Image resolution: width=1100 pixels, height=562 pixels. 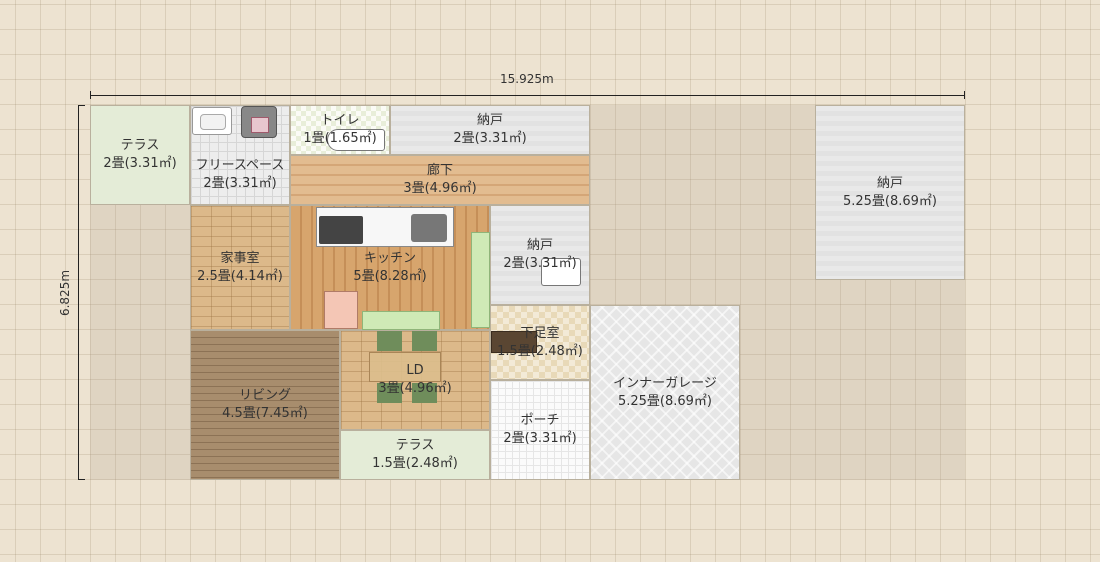 What do you see at coordinates (265, 405) in the screenshot?
I see `room-living: リビング 4.5畳(7.45㎡)` at bounding box center [265, 405].